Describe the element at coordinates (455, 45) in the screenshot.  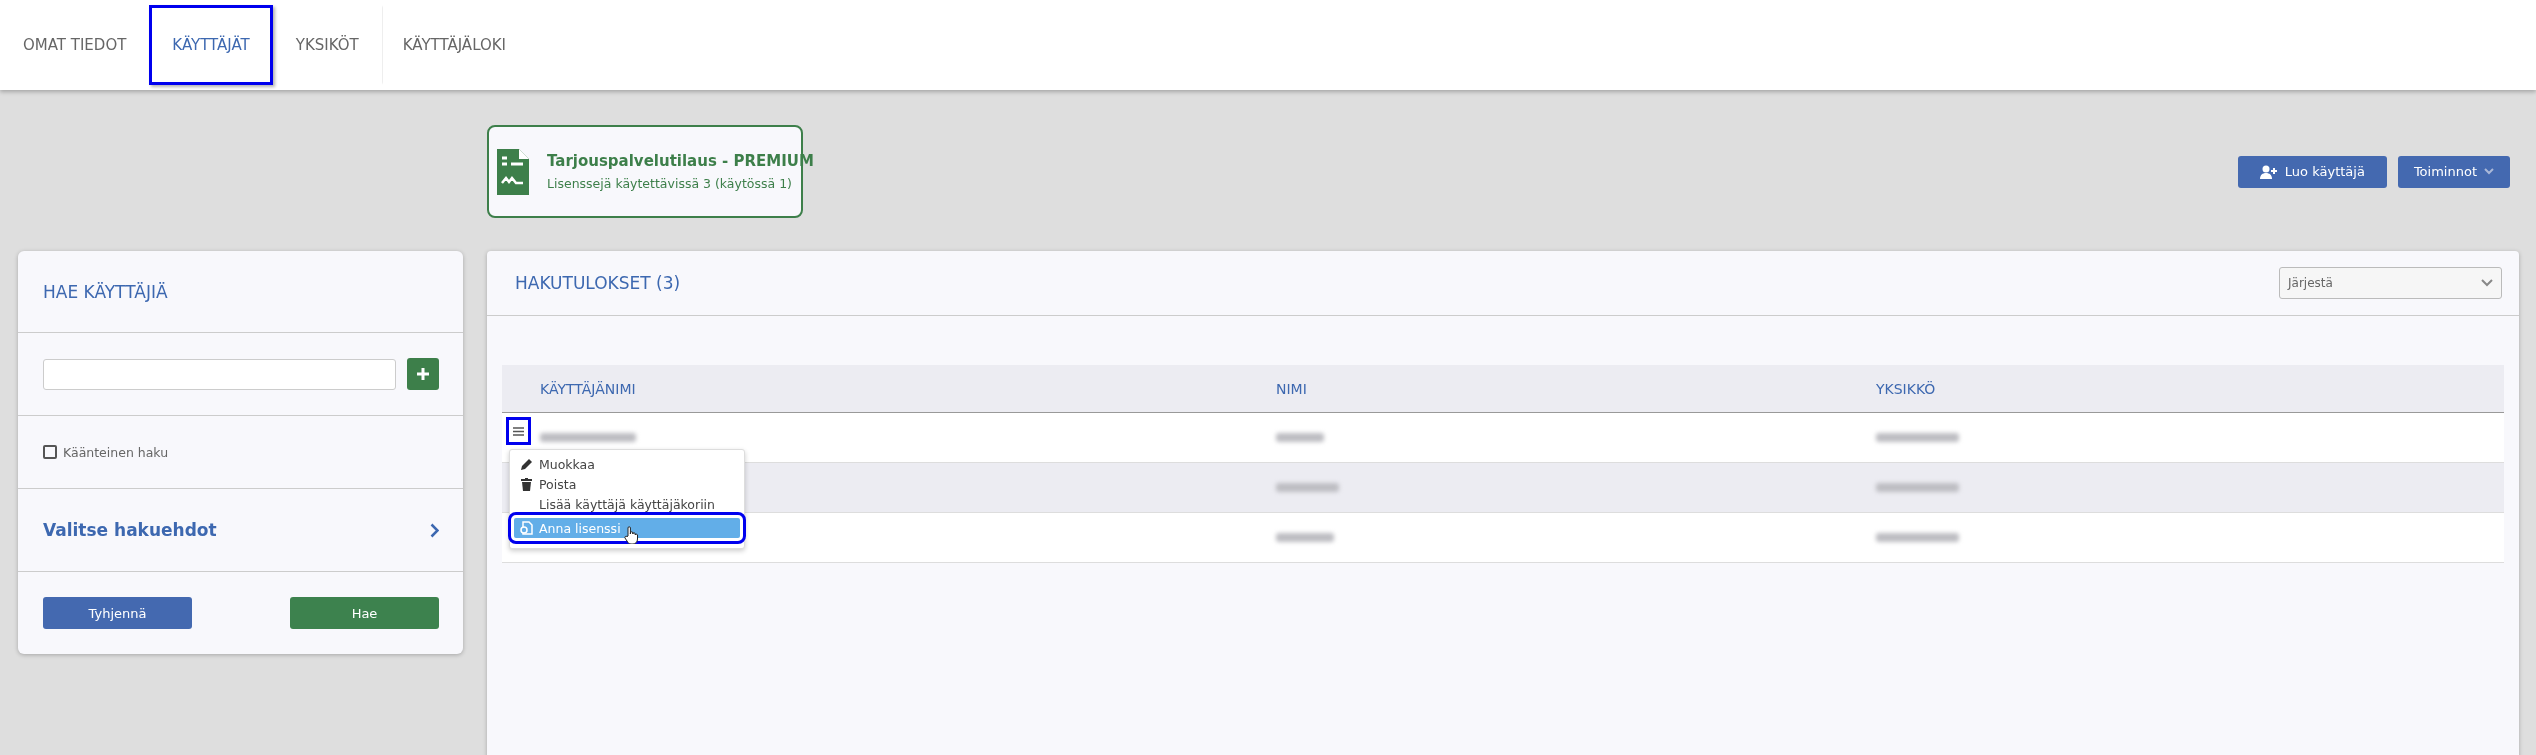
I see `tab: KÄYTTÄJÄLOKI` at that location.